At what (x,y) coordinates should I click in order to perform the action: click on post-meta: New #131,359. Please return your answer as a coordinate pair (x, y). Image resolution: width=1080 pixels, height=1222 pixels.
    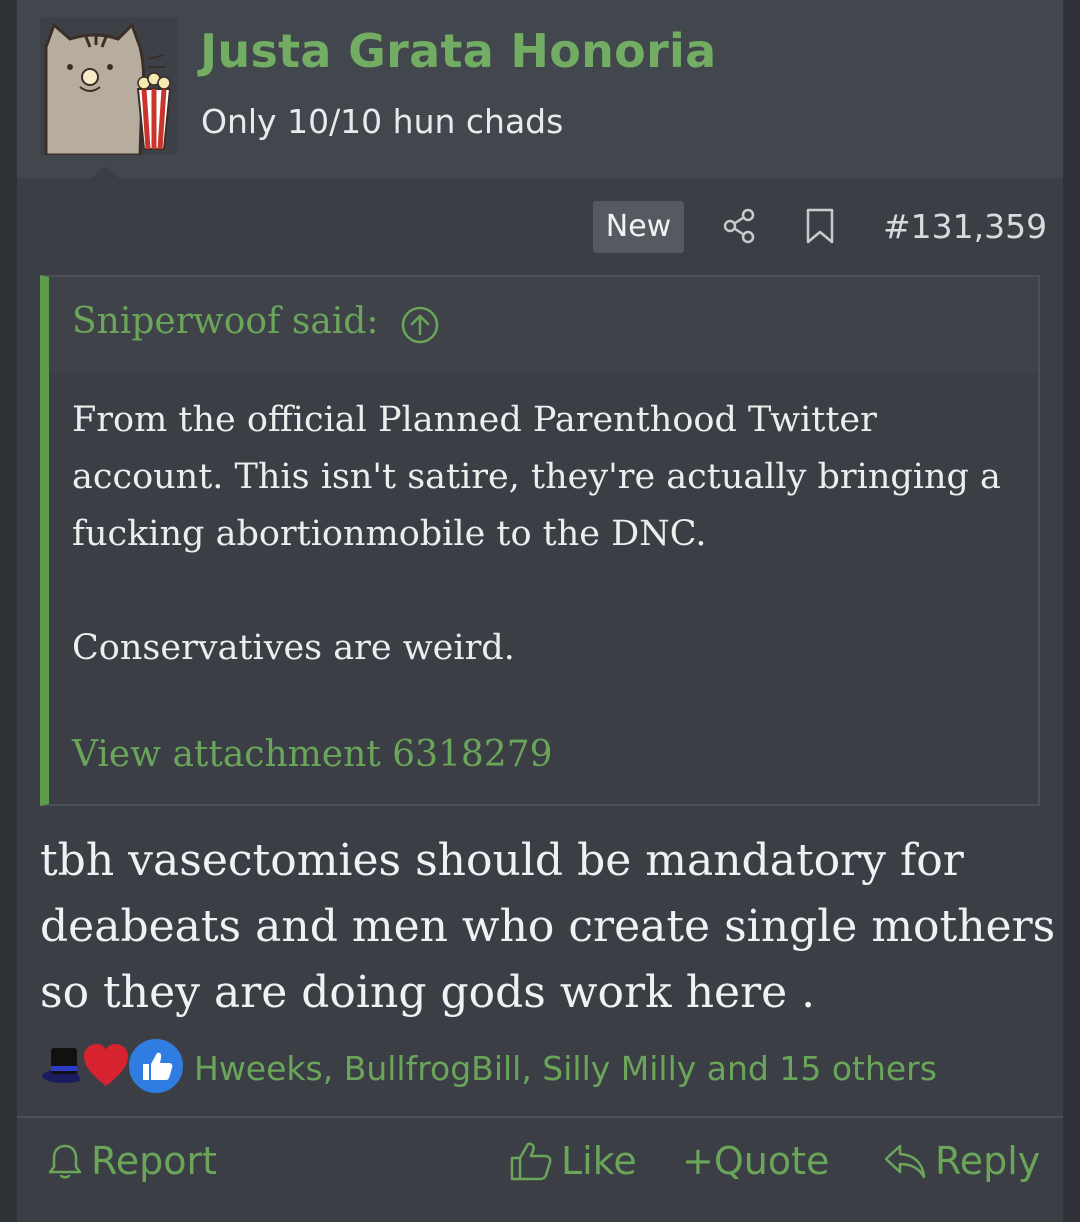
    Looking at the image, I should click on (540, 227).